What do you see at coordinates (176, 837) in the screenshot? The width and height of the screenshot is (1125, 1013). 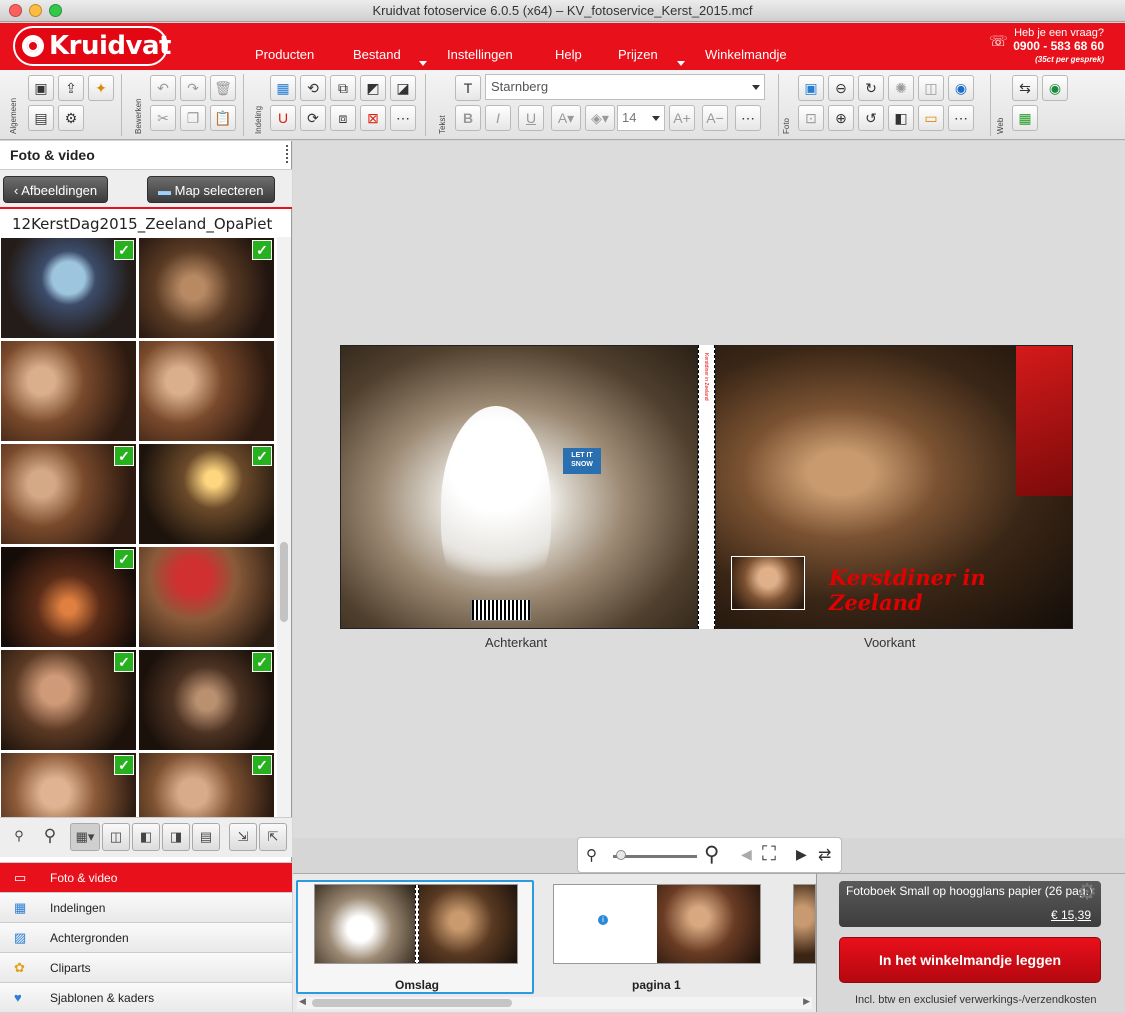 I see `view-mode-3-icon: ◨` at bounding box center [176, 837].